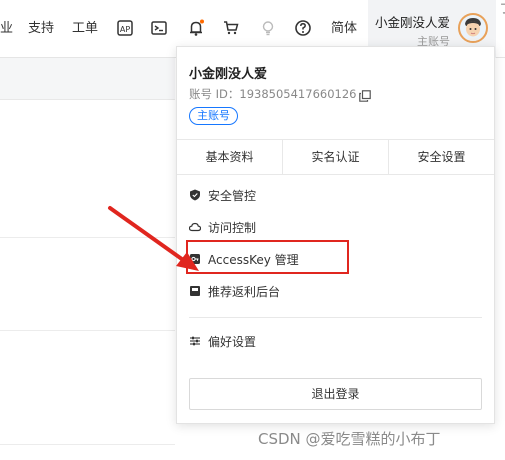 The width and height of the screenshot is (505, 460). Describe the element at coordinates (349, 439) in the screenshot. I see `watermark: CSDN @爱吃雪糕的小布丁` at that location.